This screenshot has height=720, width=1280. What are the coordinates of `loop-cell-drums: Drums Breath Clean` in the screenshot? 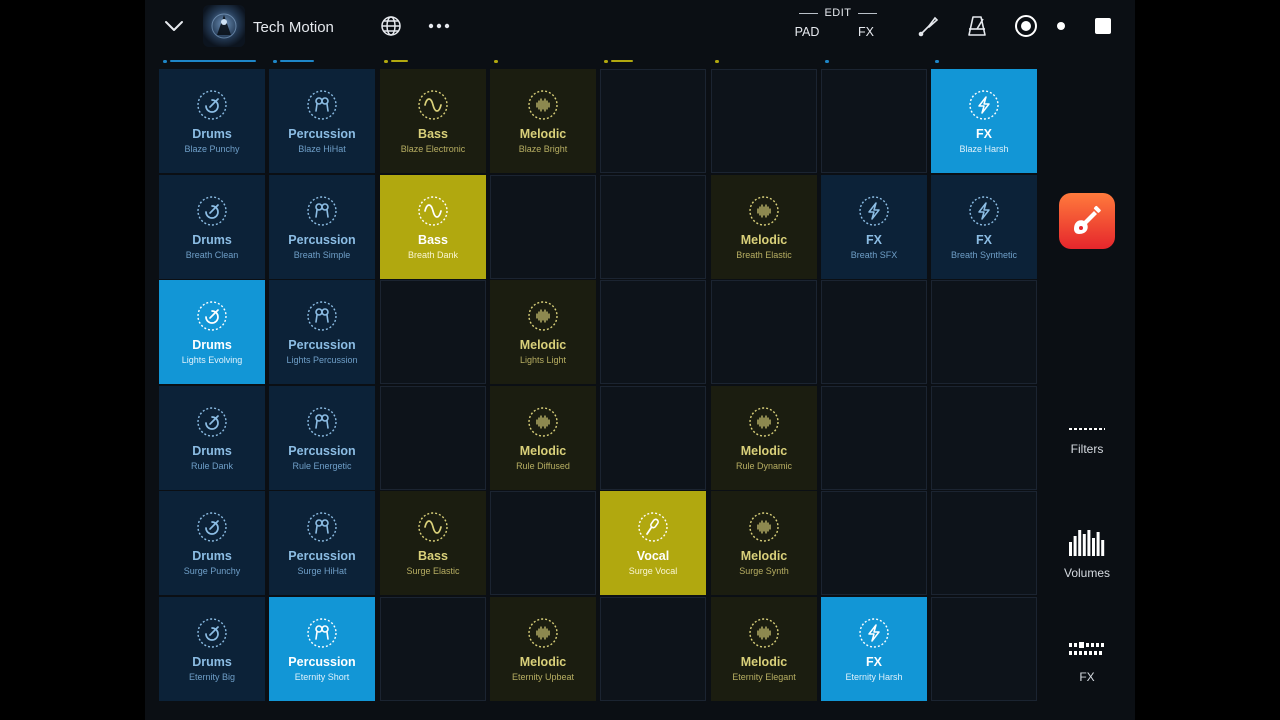 It's located at (212, 227).